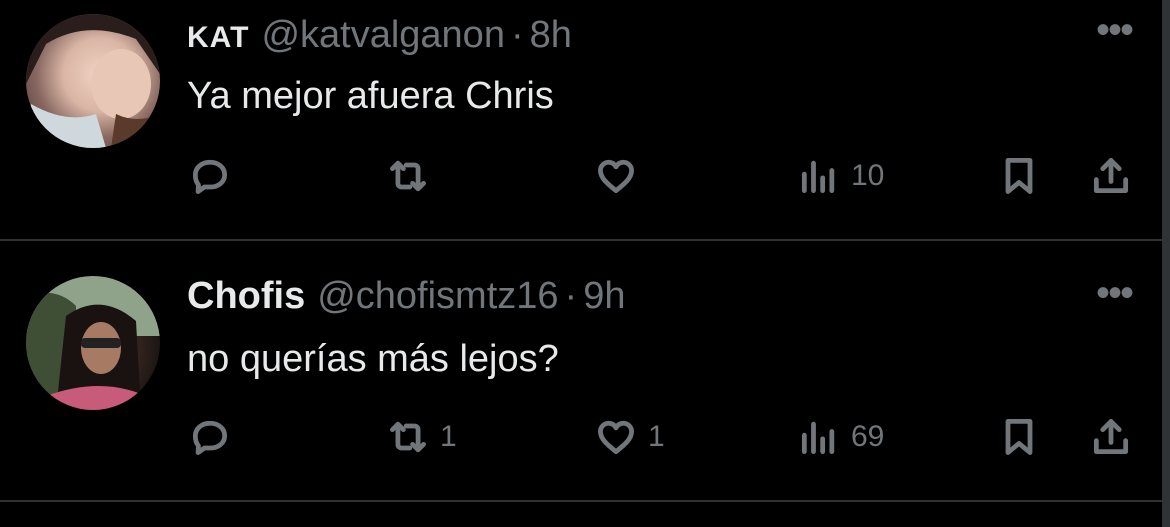 The height and width of the screenshot is (527, 1170). I want to click on display-name: Chofis, so click(246, 296).